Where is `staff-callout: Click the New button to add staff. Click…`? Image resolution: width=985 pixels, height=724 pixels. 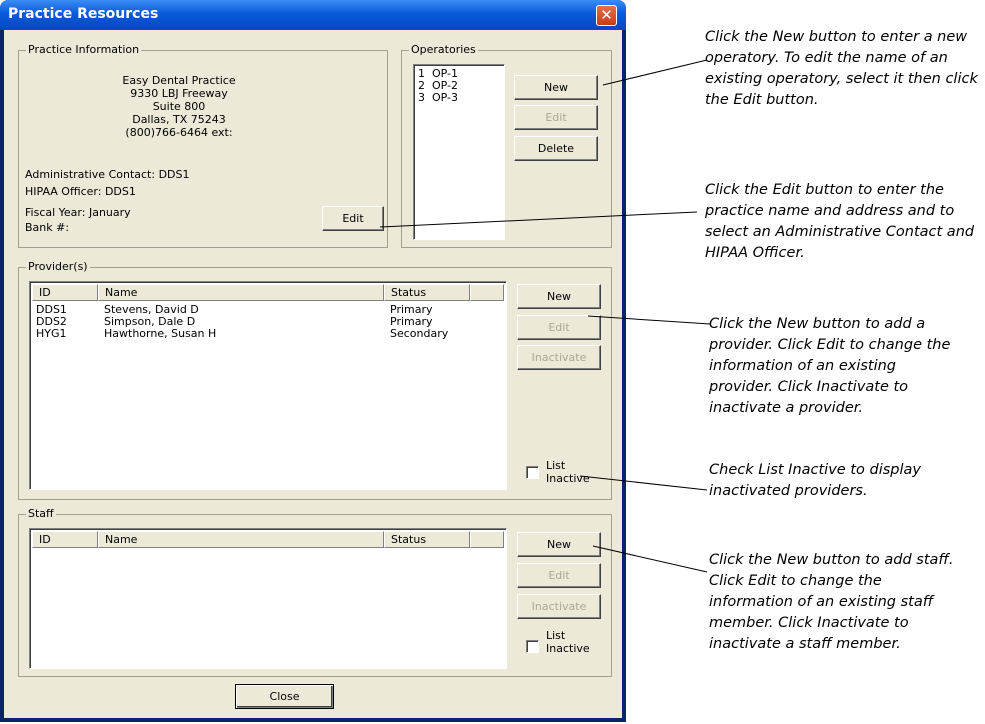 staff-callout: Click the New button to add staff. Click… is located at coordinates (831, 602).